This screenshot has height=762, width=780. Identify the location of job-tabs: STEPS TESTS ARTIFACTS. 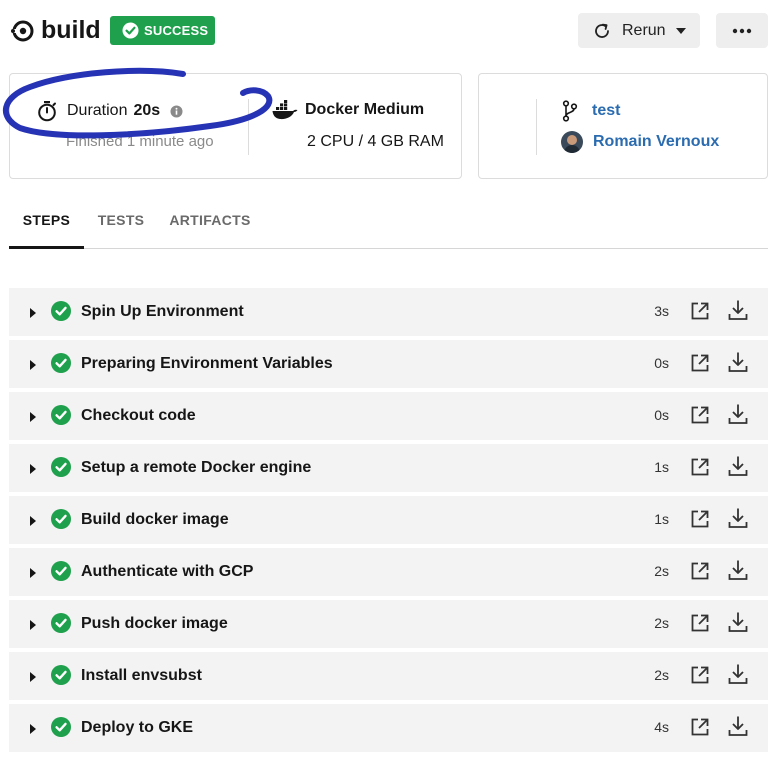
(388, 224).